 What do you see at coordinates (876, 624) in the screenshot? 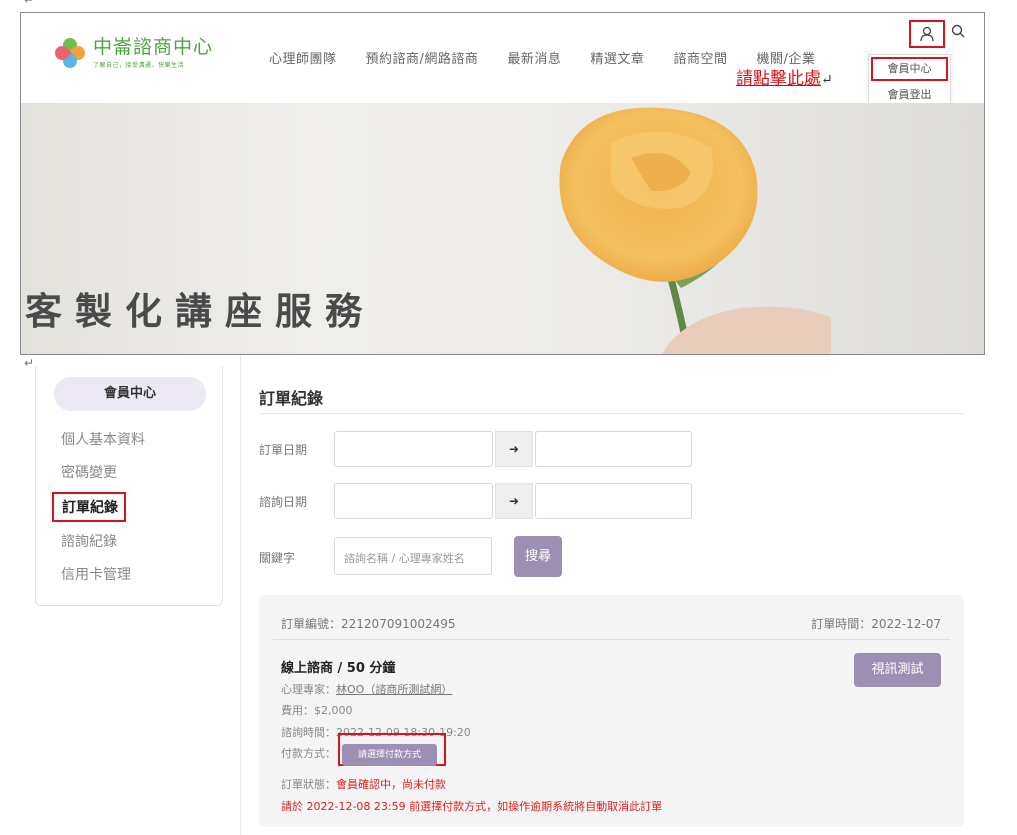
I see `order-time: 訂單時間：2022-12-07` at bounding box center [876, 624].